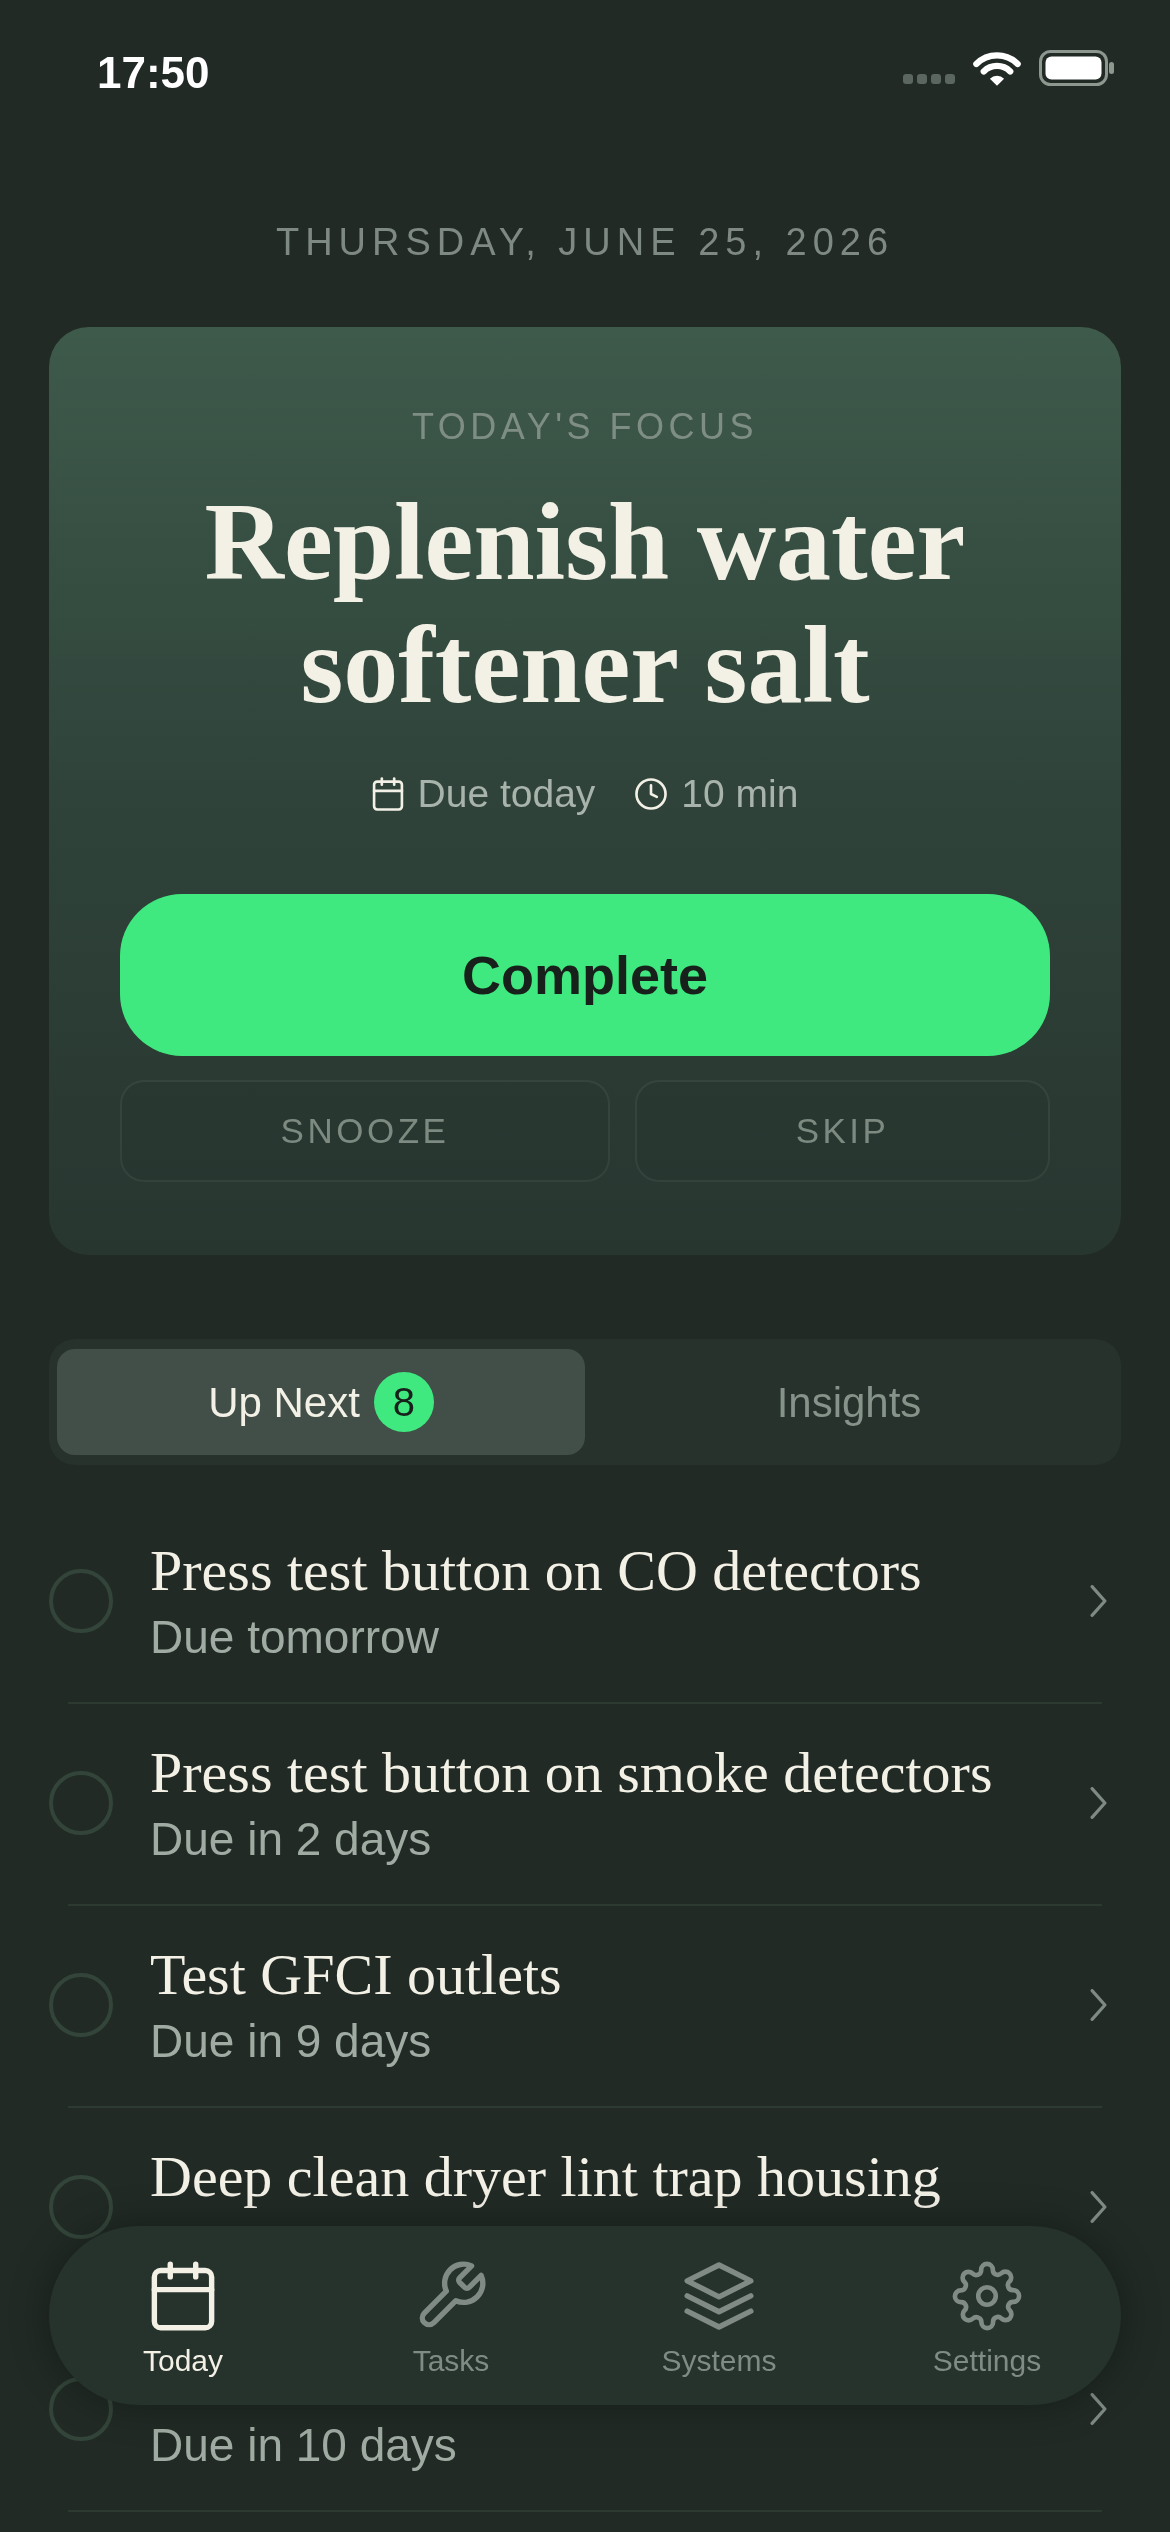 Image resolution: width=1170 pixels, height=2532 pixels. Describe the element at coordinates (291, 2041) in the screenshot. I see `due-text: Due in 9 days` at that location.